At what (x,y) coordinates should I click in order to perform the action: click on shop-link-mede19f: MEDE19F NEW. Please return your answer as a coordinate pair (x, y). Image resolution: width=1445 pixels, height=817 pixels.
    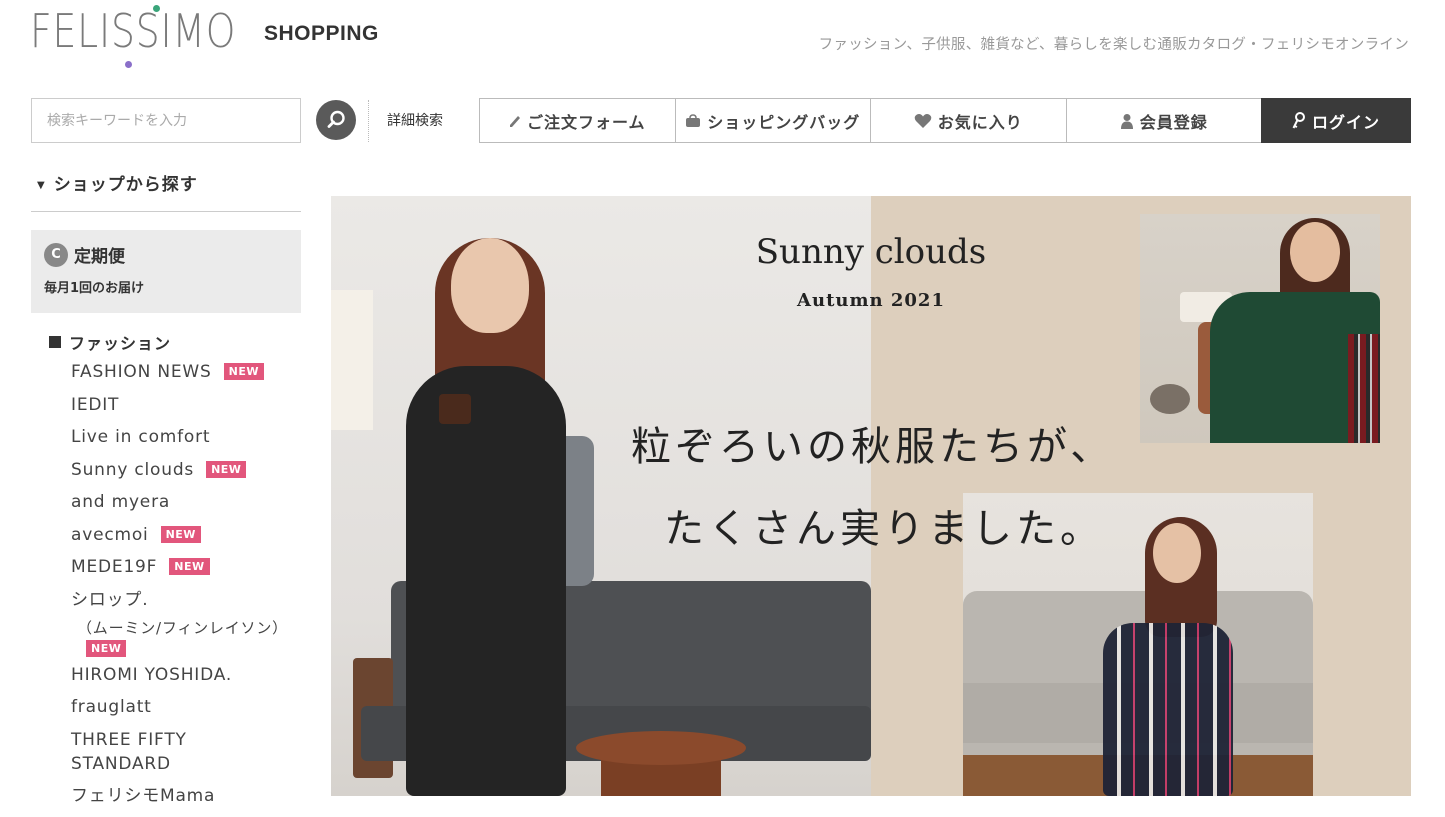
    Looking at the image, I should click on (183, 567).